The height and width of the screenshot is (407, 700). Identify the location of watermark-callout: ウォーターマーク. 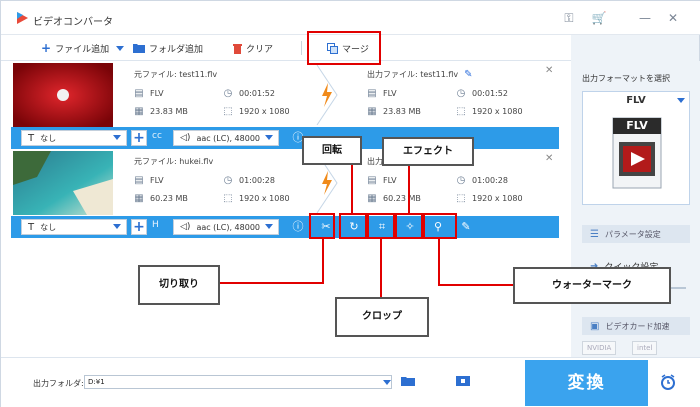
(592, 285).